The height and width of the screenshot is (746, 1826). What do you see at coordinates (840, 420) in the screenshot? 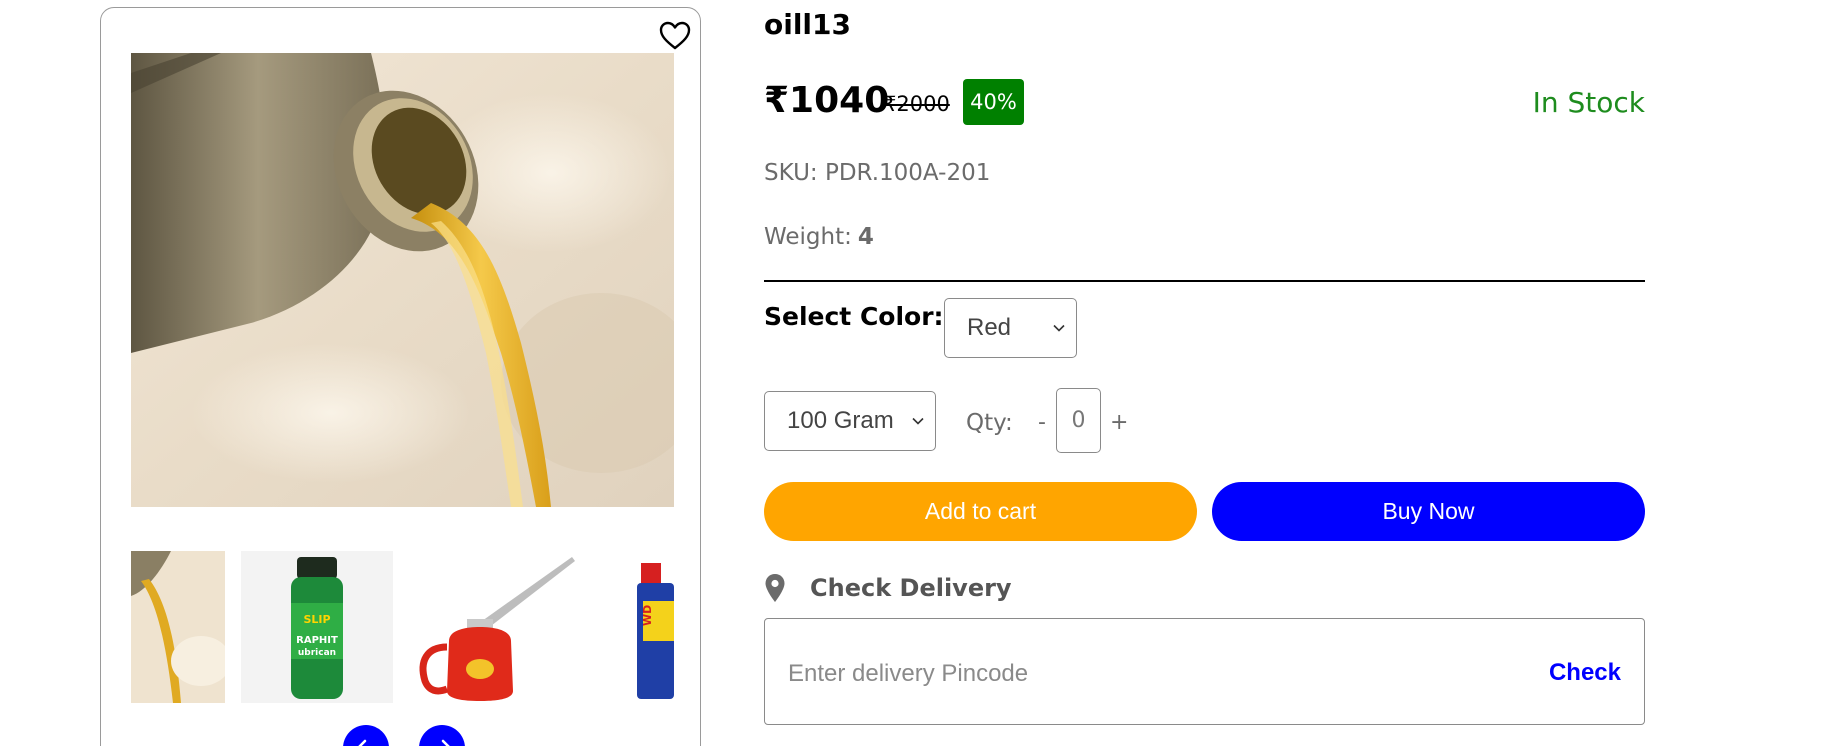
I see `size-select-value: 100 Gram` at bounding box center [840, 420].